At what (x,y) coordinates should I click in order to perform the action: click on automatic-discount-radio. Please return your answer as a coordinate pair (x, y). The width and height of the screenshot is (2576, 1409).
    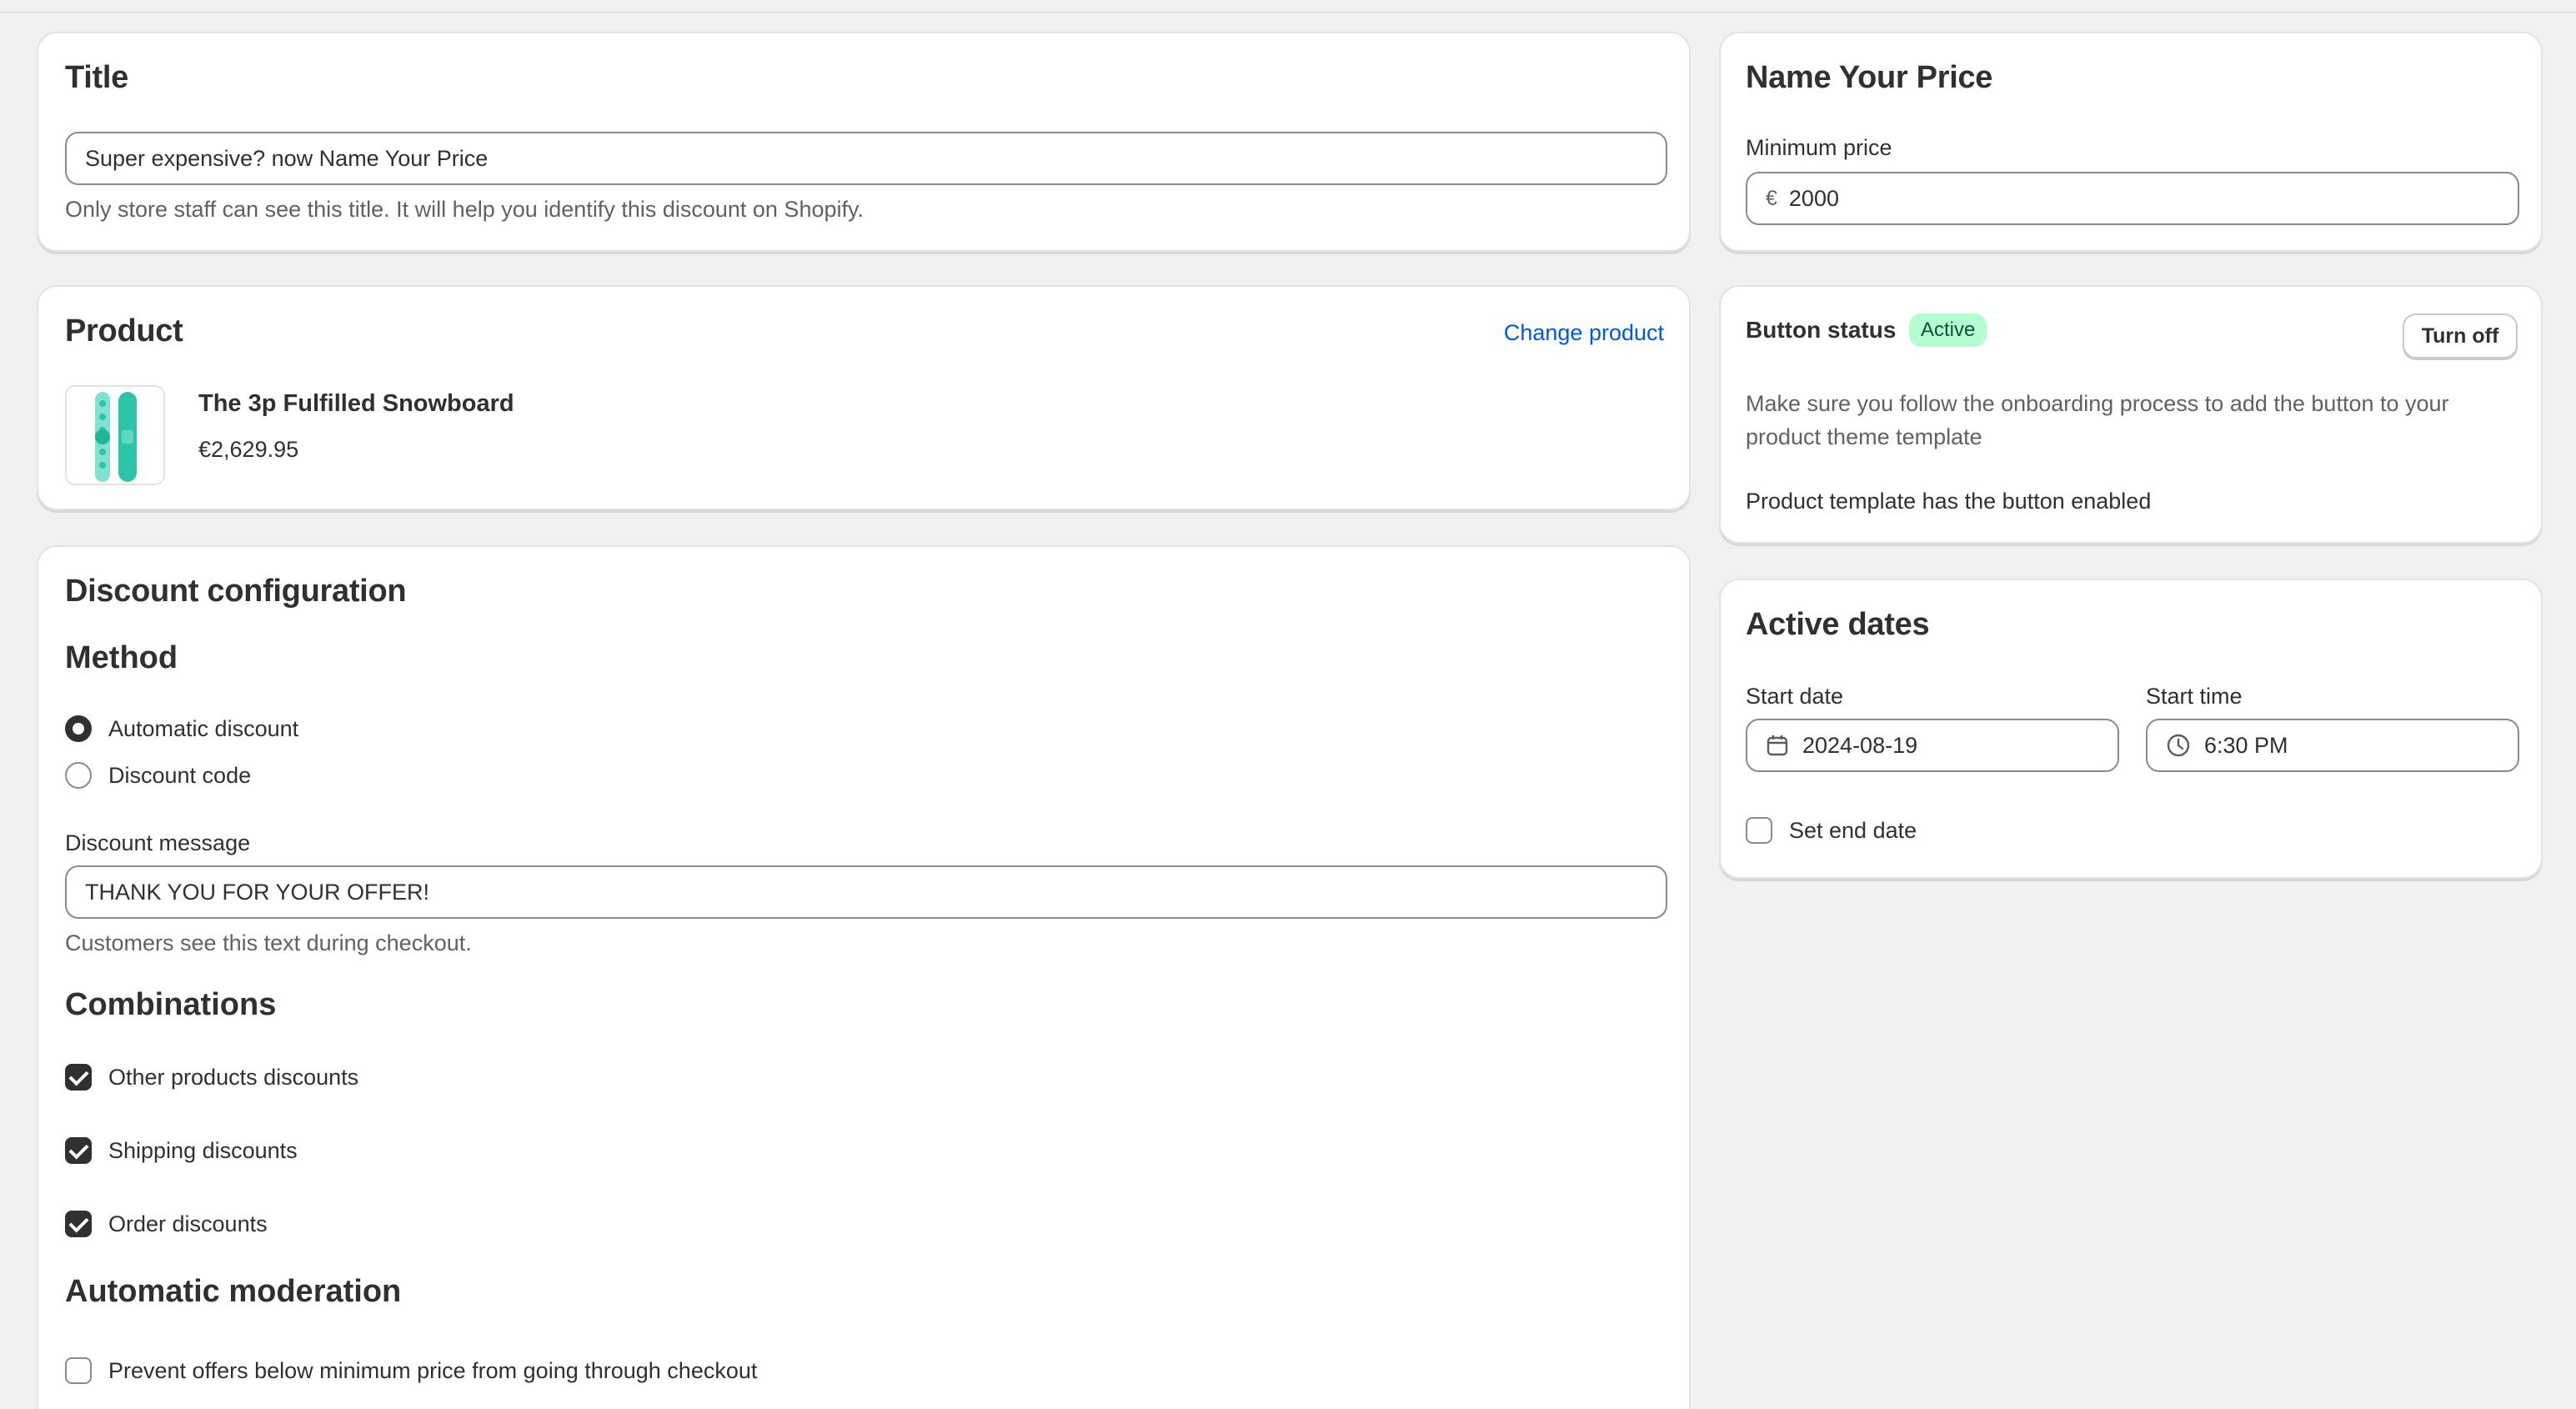
    Looking at the image, I should click on (78, 728).